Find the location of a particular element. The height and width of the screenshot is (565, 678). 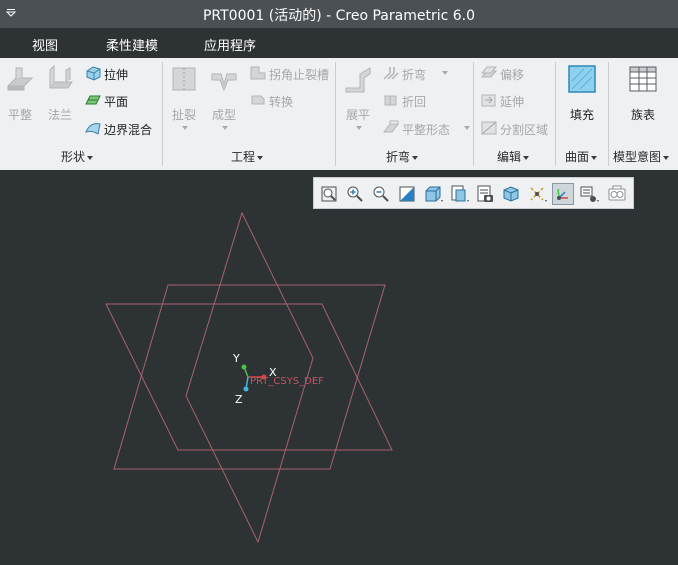

family-table-label: 族表 is located at coordinates (642, 115).